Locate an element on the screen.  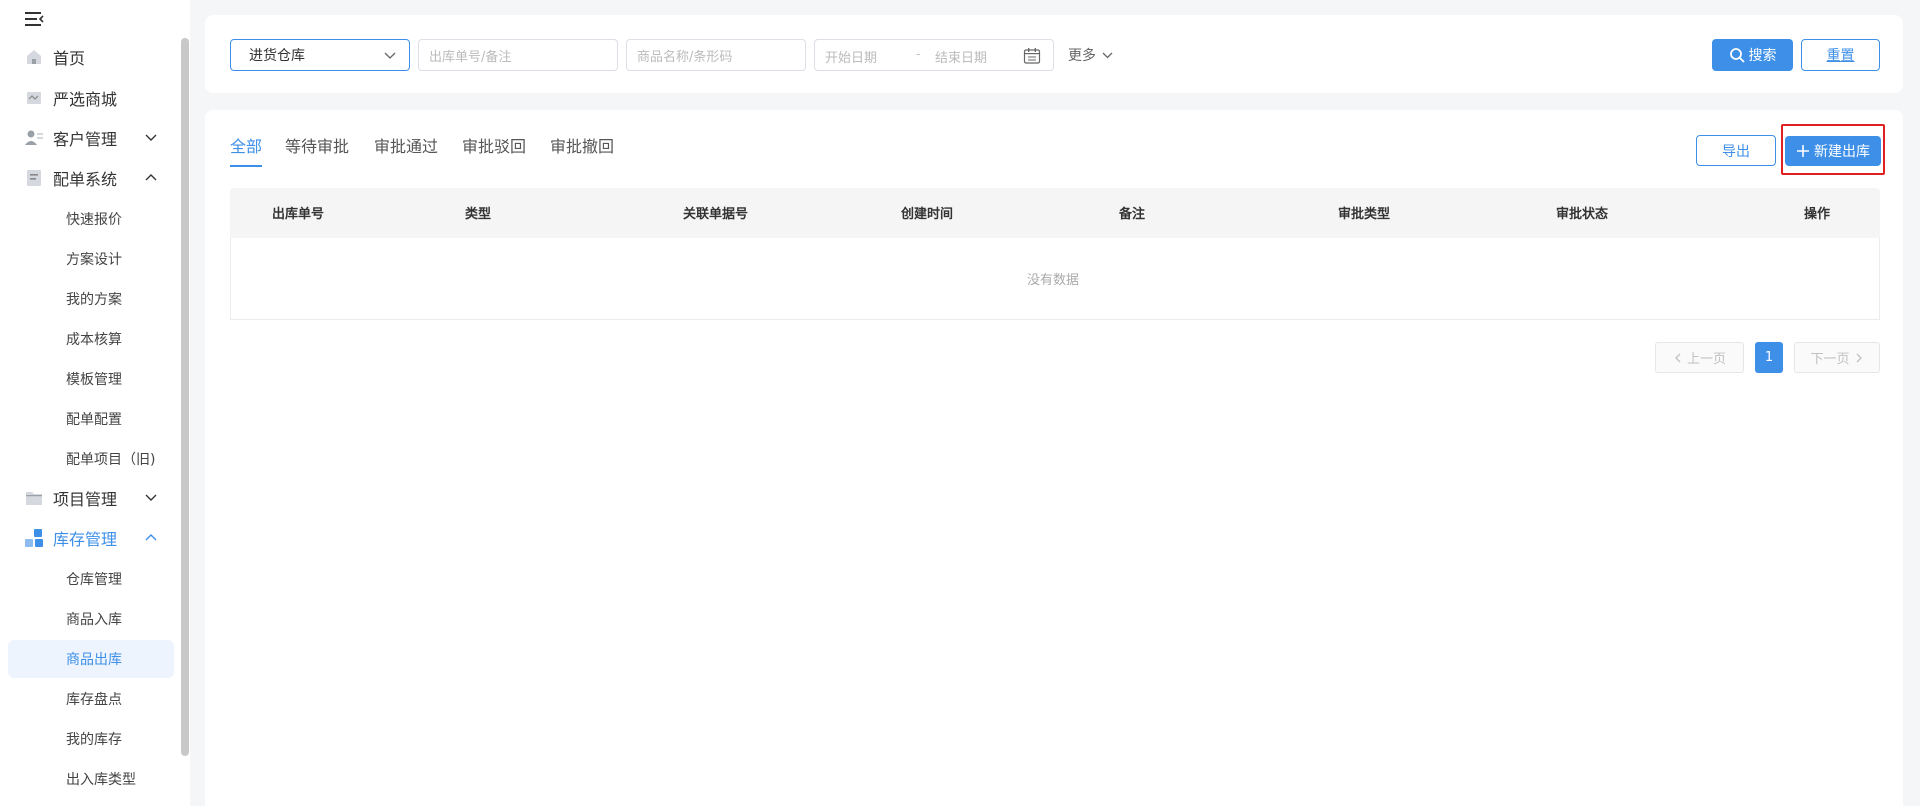
sidebar-subitem-my-plans: 我的方案 is located at coordinates (91, 299).